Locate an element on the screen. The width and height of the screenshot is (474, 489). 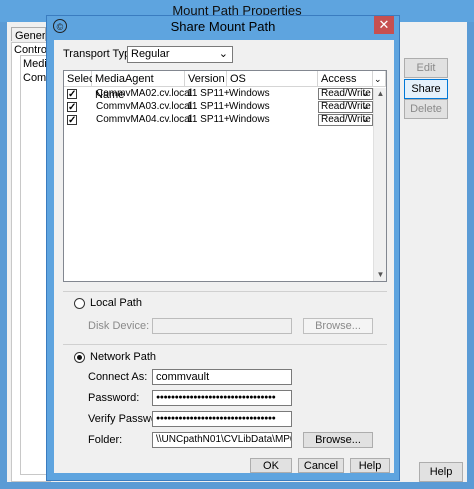
scroll-up-icon: ▲ is located at coordinates (380, 94).